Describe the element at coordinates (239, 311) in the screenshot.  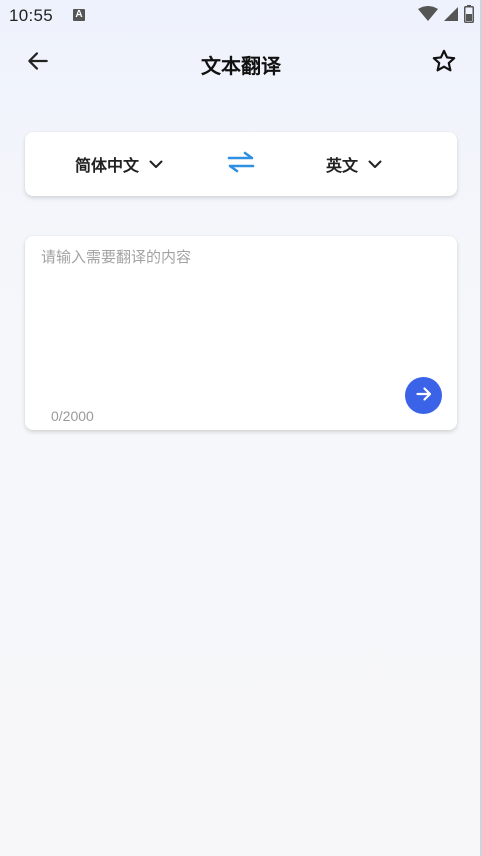
I see `translate-text-input` at that location.